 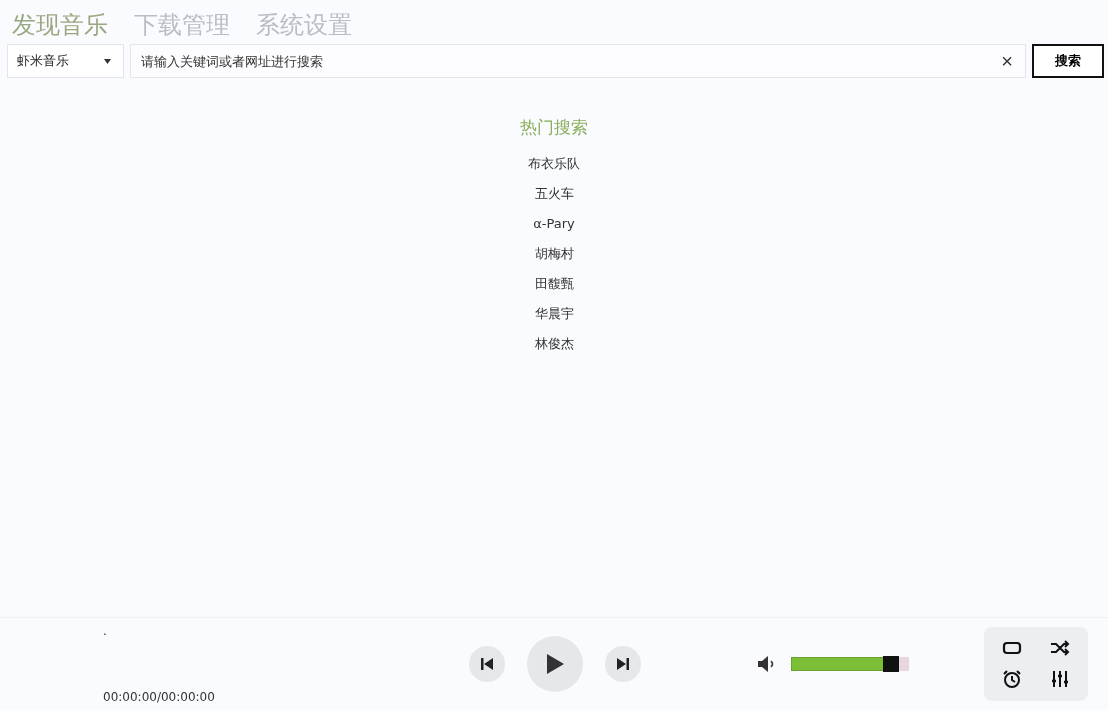 What do you see at coordinates (554, 344) in the screenshot?
I see `hot-search-link: 林俊杰` at bounding box center [554, 344].